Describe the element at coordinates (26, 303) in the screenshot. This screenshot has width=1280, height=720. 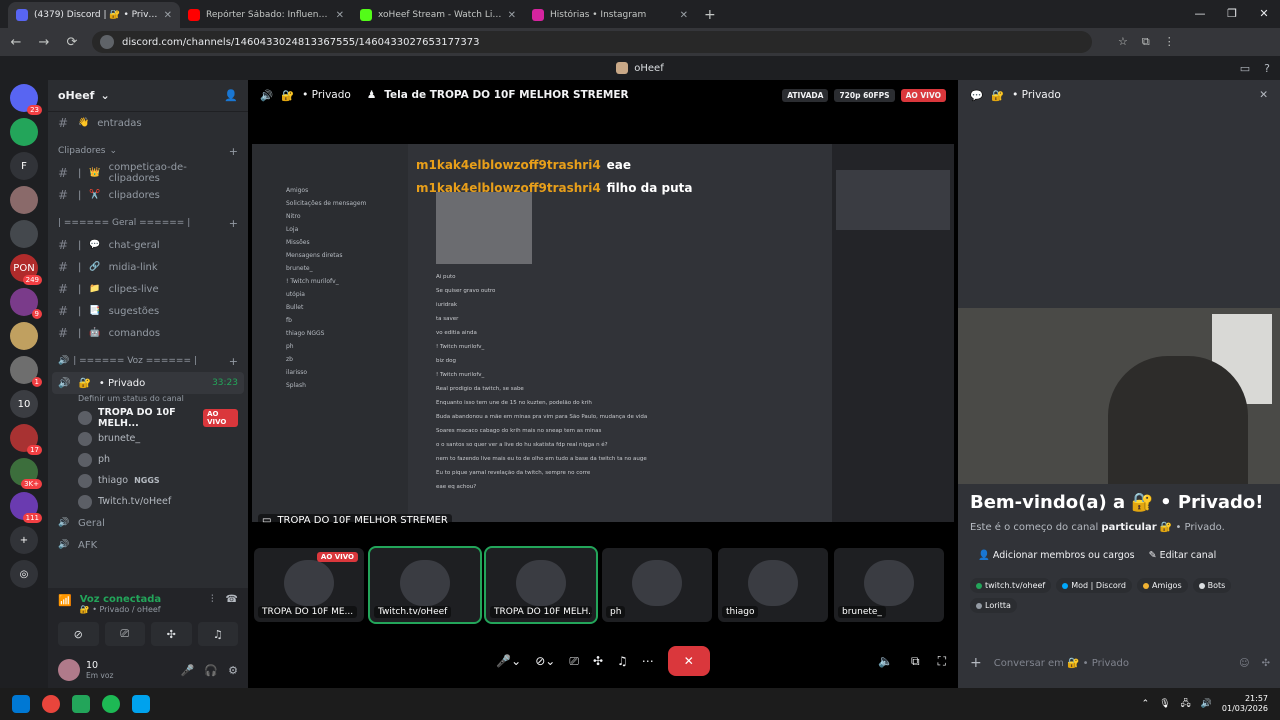
I see `server-icon: 9` at that location.